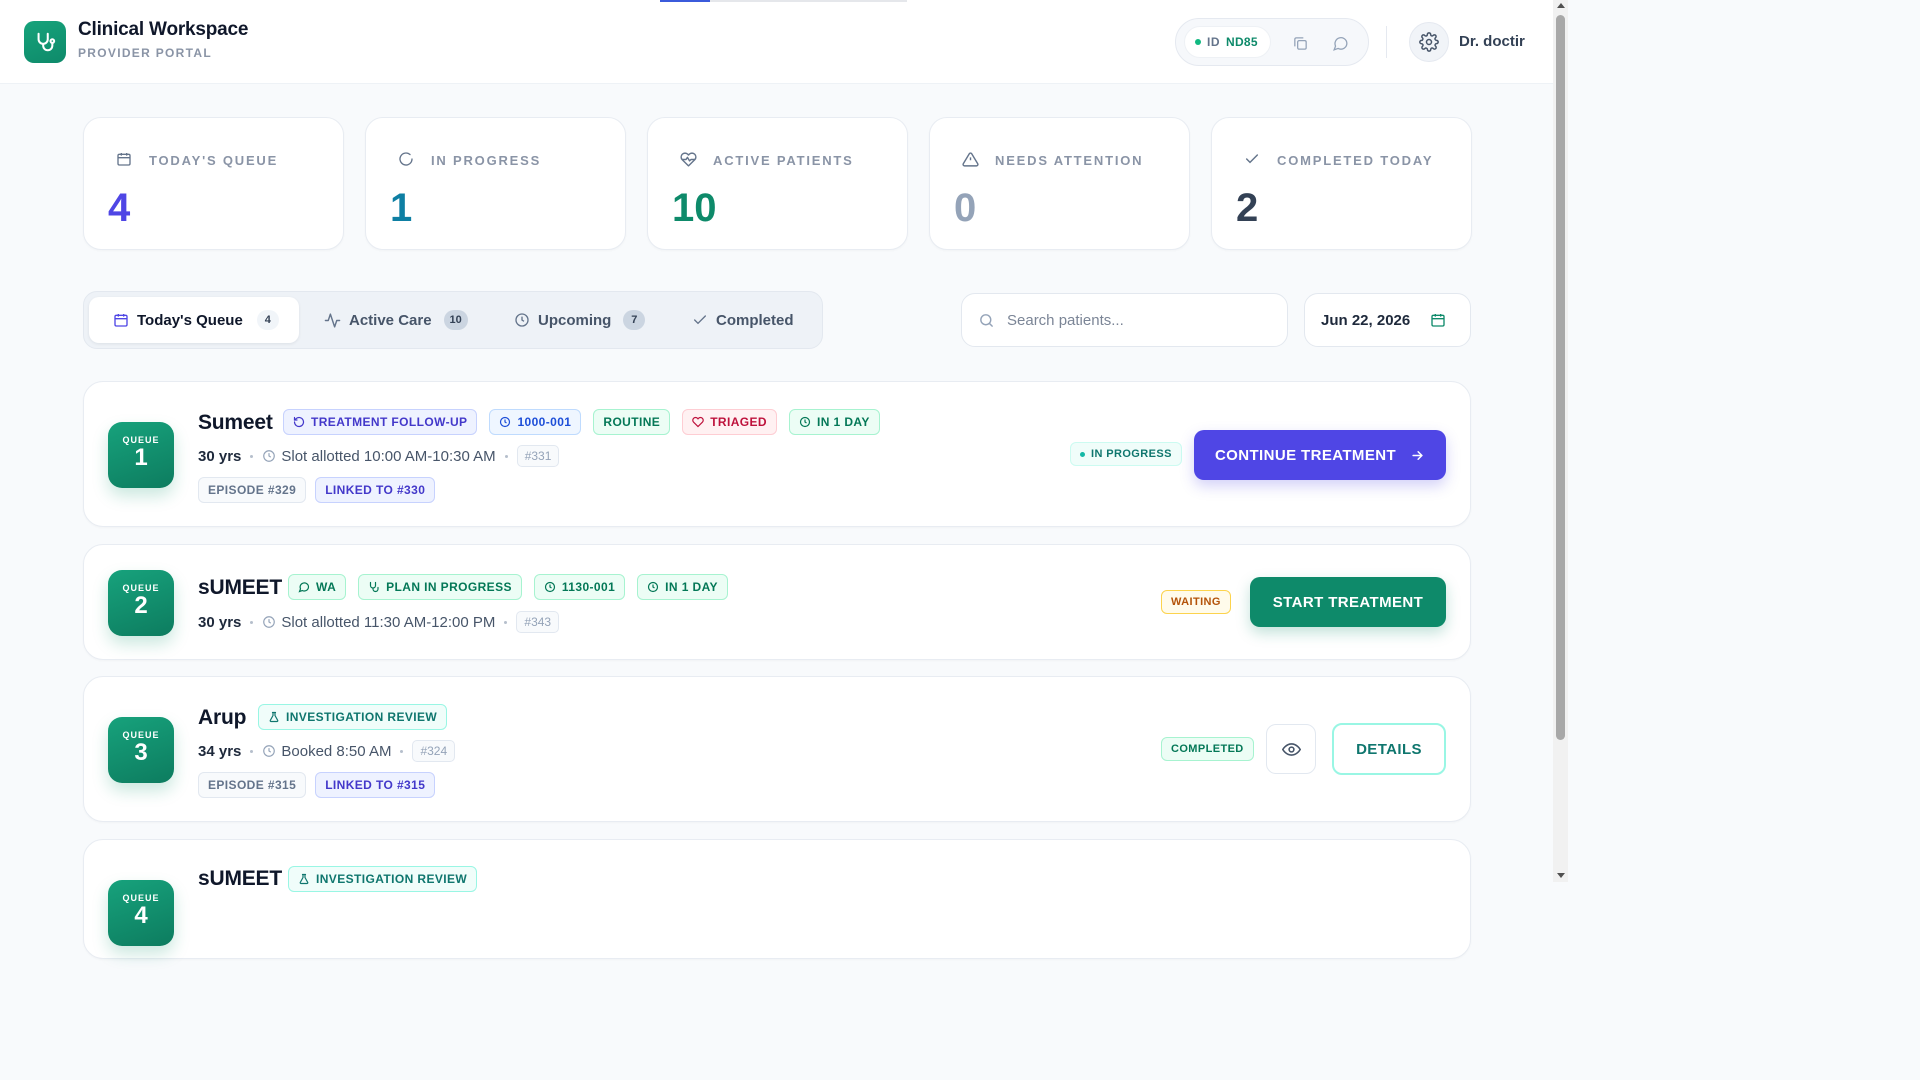  Describe the element at coordinates (1560, 377) in the screenshot. I see `scroll-thumb` at that location.